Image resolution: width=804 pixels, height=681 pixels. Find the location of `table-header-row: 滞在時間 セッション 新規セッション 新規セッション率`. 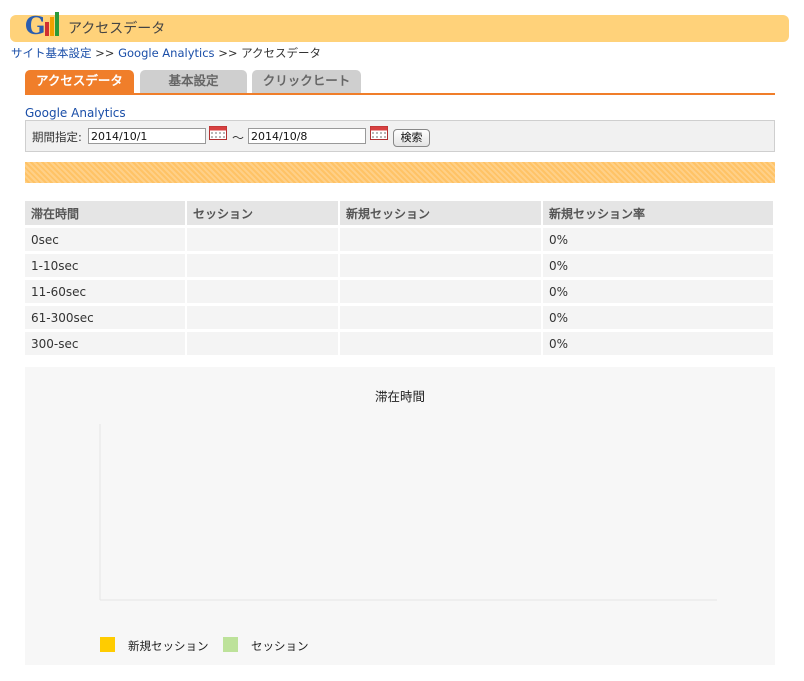

table-header-row: 滞在時間 セッション 新規セッション 新規セッション率 is located at coordinates (399, 213).